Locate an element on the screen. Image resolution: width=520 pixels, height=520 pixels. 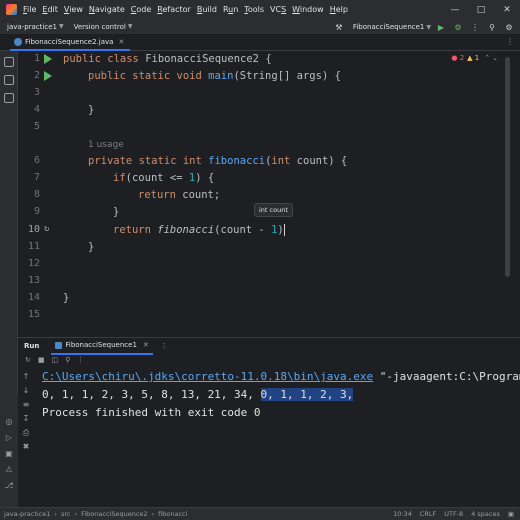
rerun-icon: ↻ is located at coordinates (28, 360).